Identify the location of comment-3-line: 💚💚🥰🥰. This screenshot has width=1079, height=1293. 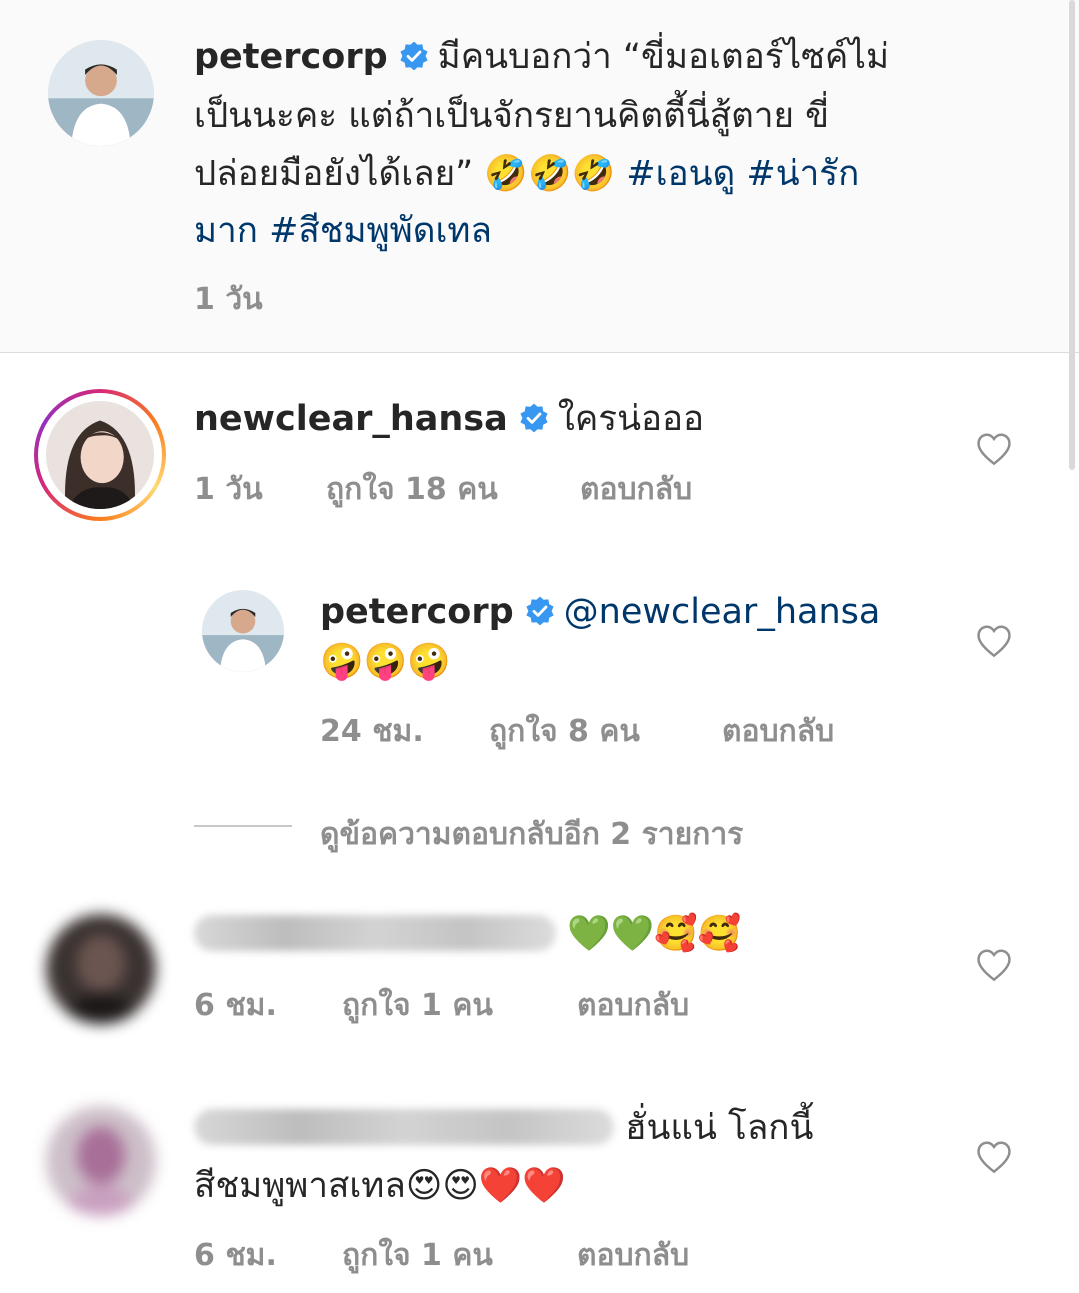
(467, 934).